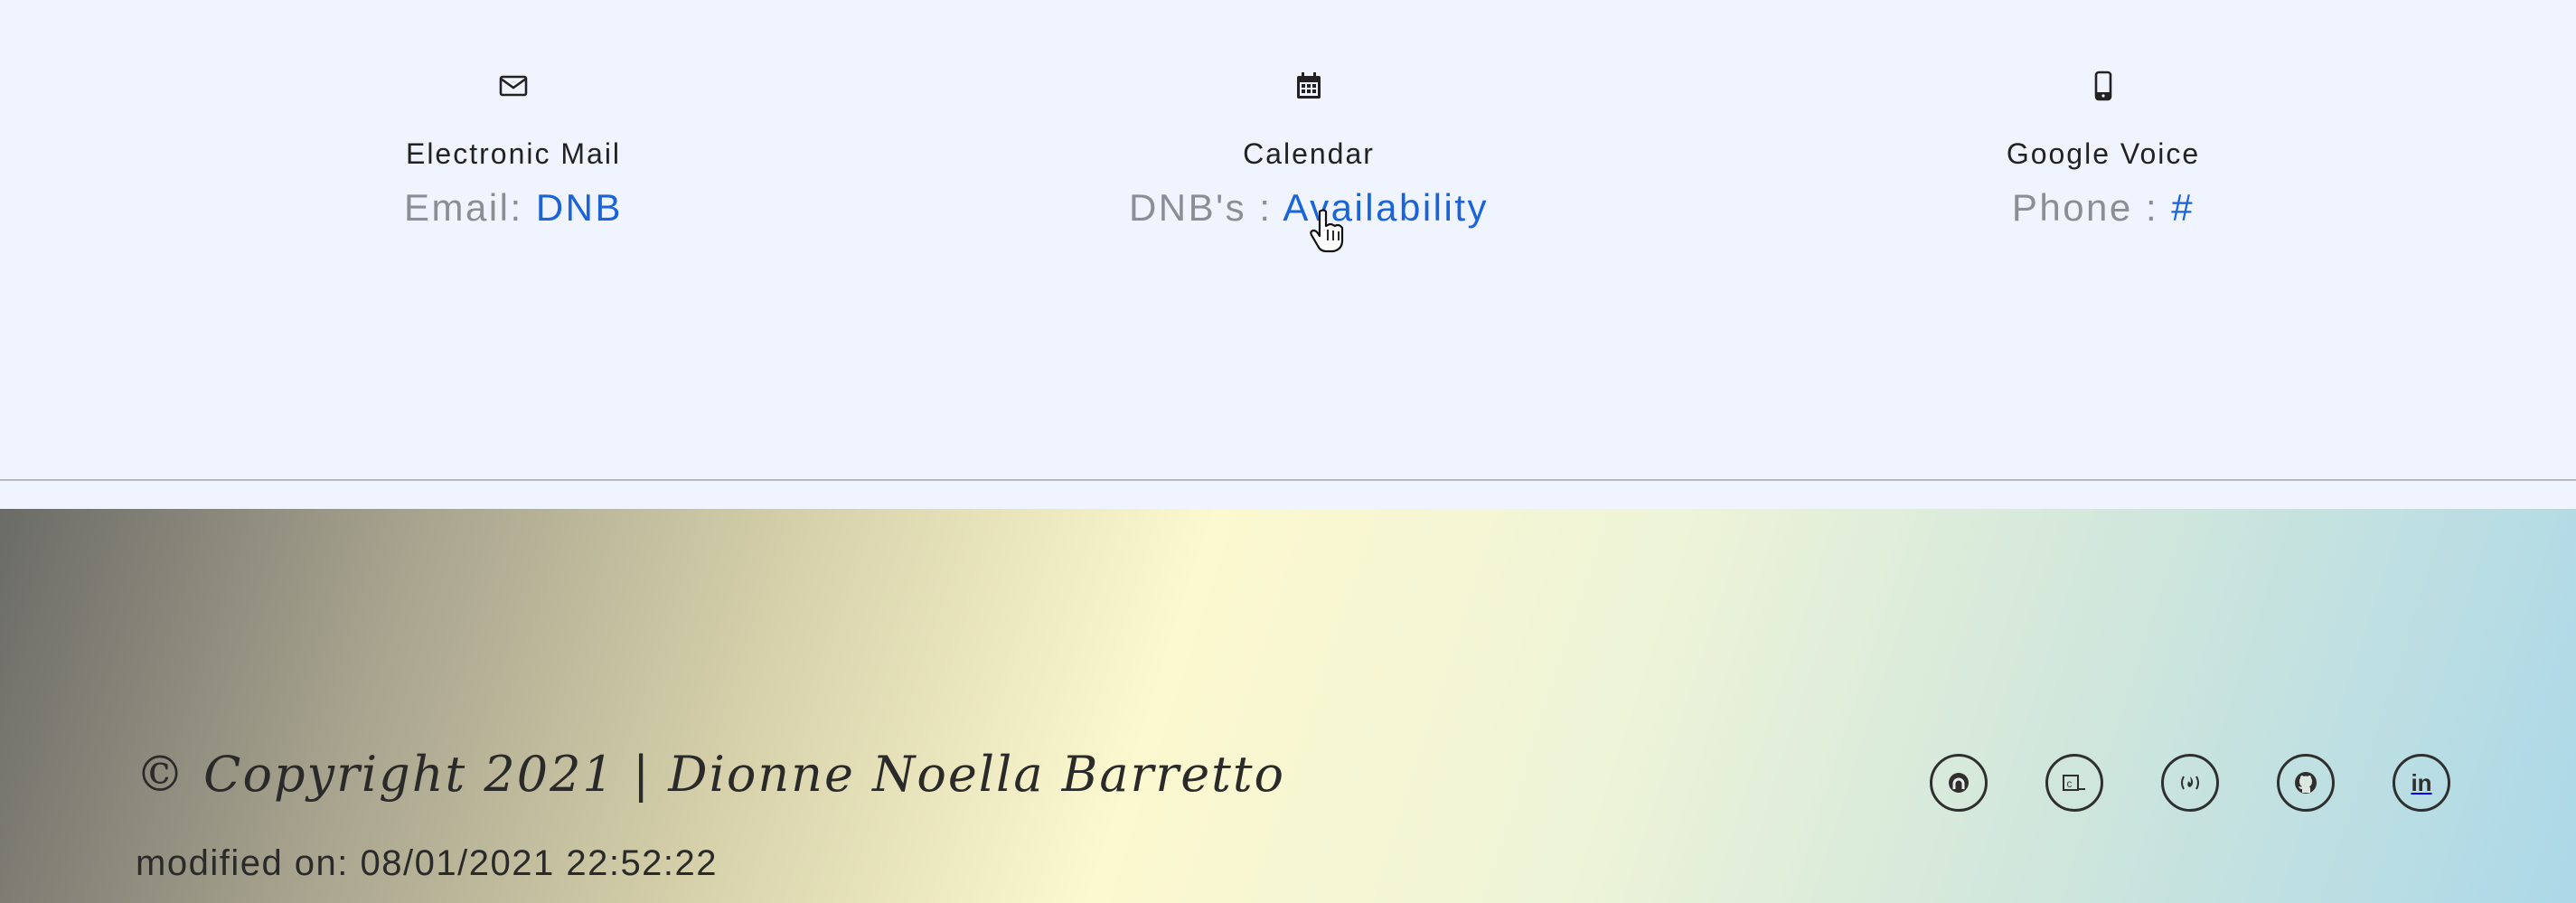 The height and width of the screenshot is (903, 2576). What do you see at coordinates (1205, 207) in the screenshot?
I see `contact-prefix: DNB's :` at bounding box center [1205, 207].